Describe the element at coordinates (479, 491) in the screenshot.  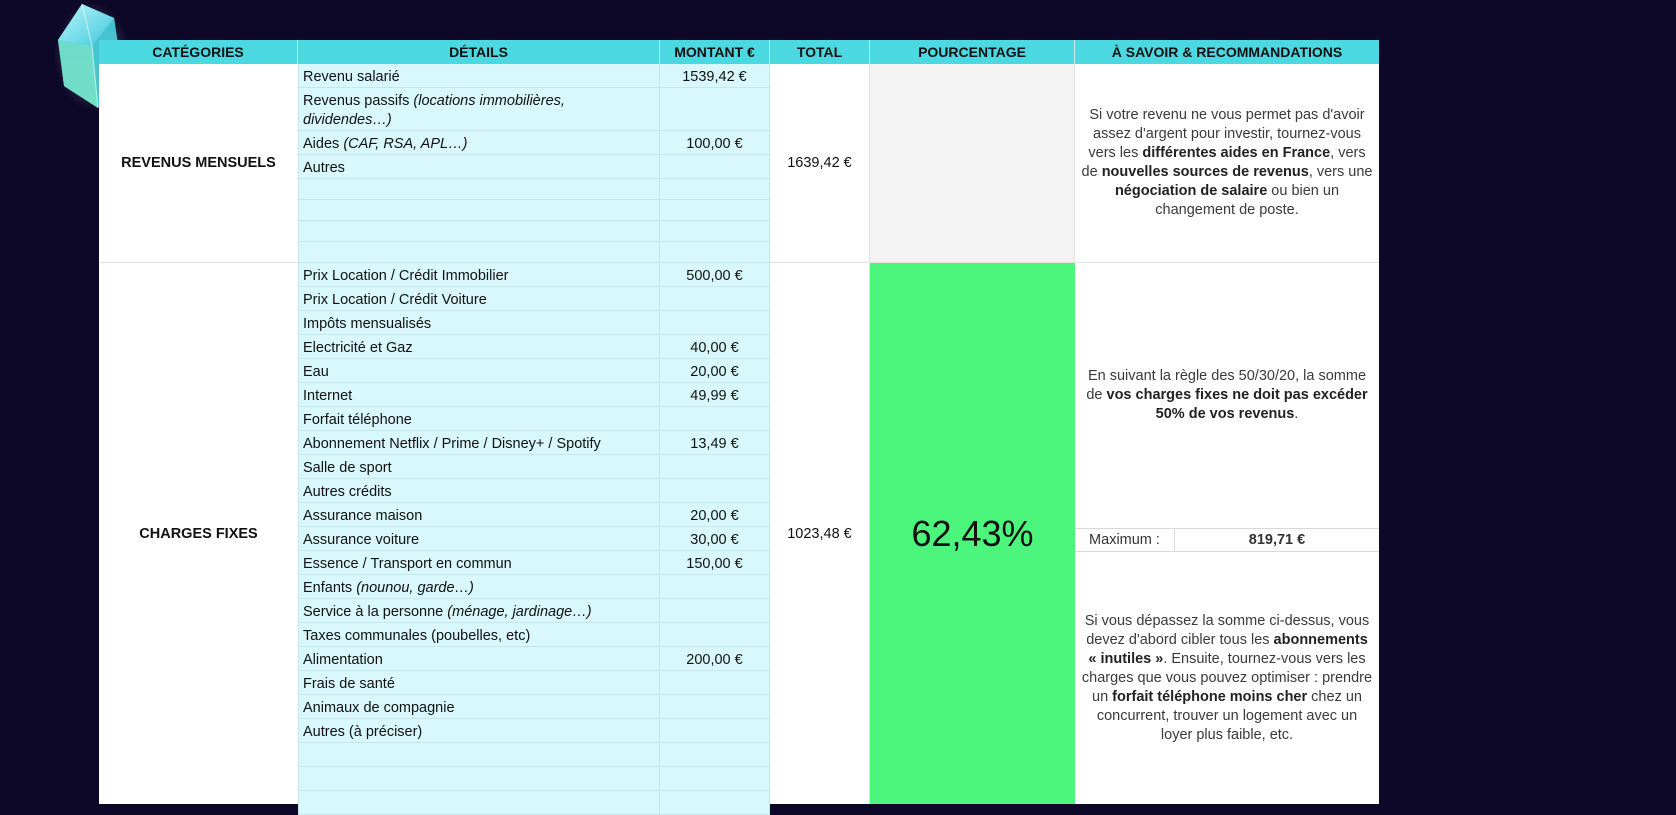
I see `detail-cell: Autres crédits` at that location.